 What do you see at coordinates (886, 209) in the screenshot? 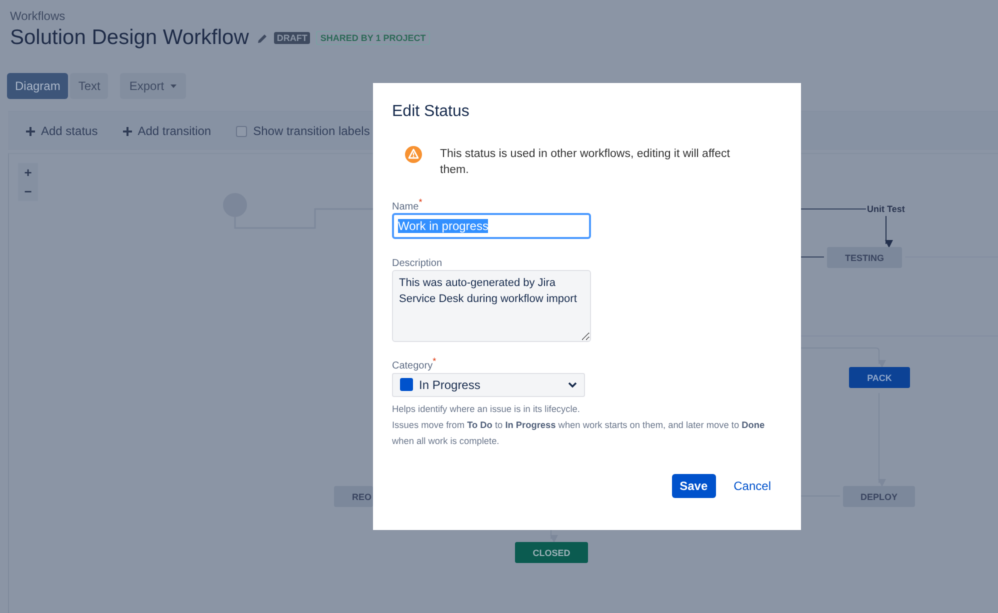
I see `transition-label: Unit Test` at bounding box center [886, 209].